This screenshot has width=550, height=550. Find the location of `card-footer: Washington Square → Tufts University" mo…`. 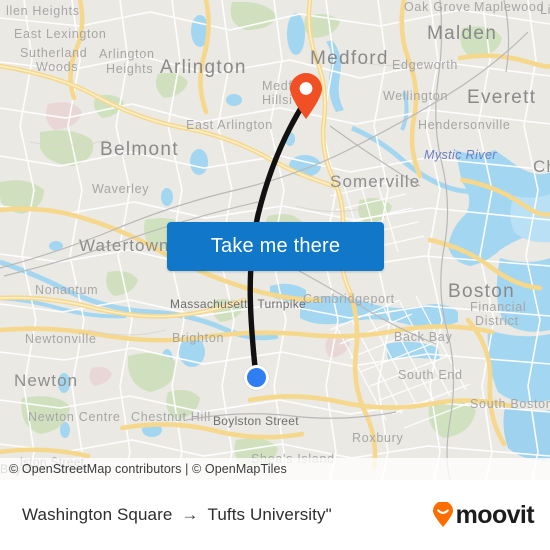

card-footer: Washington Square → Tufts University" mo… is located at coordinates (275, 515).